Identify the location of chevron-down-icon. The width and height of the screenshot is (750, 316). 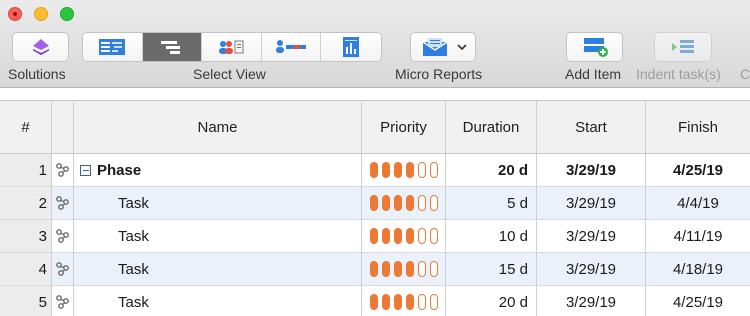
(462, 46).